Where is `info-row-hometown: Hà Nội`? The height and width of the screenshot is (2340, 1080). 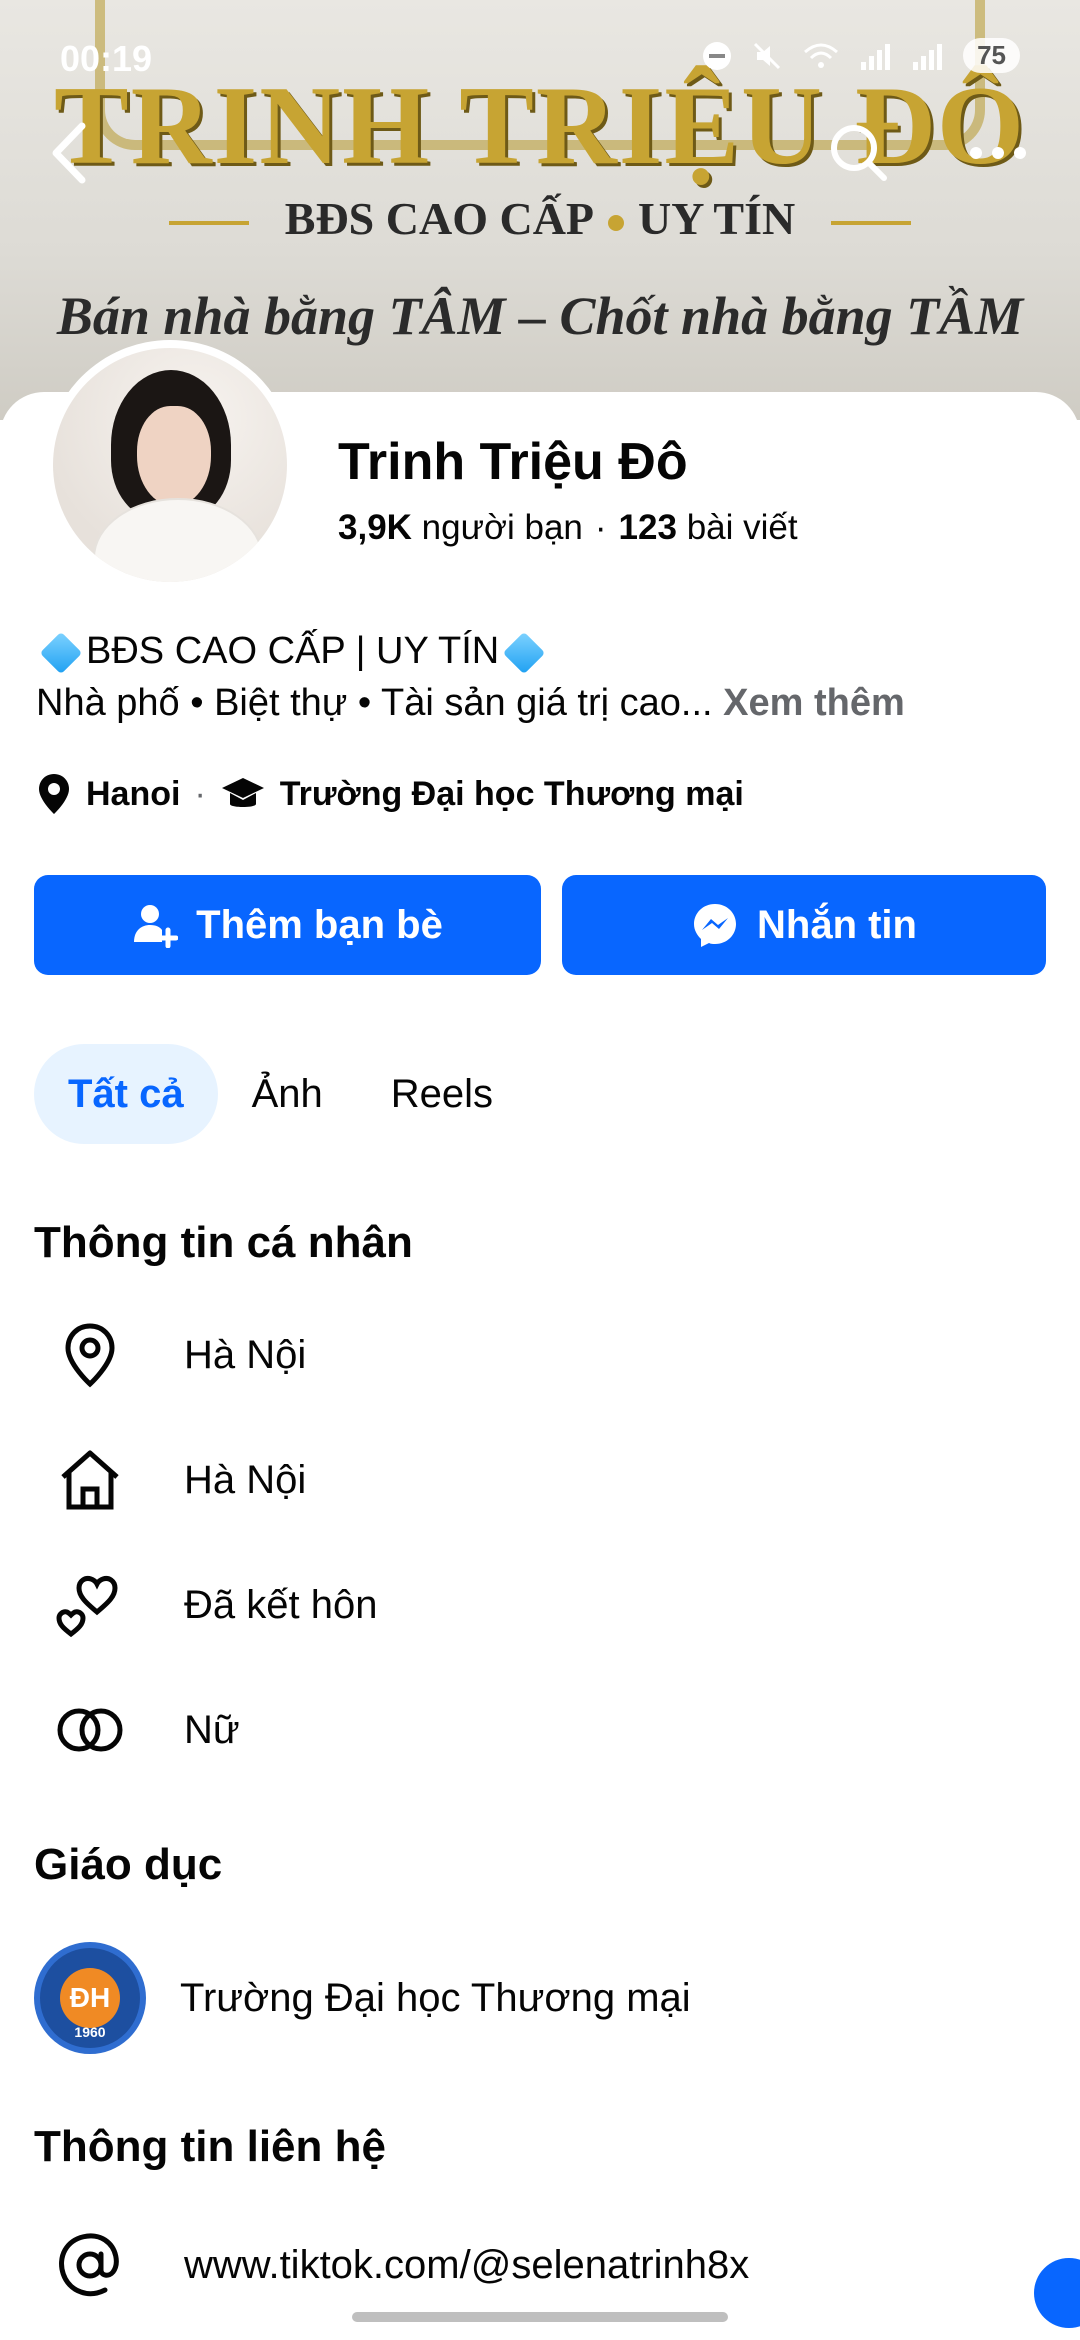 info-row-hometown: Hà Nội is located at coordinates (179, 1480).